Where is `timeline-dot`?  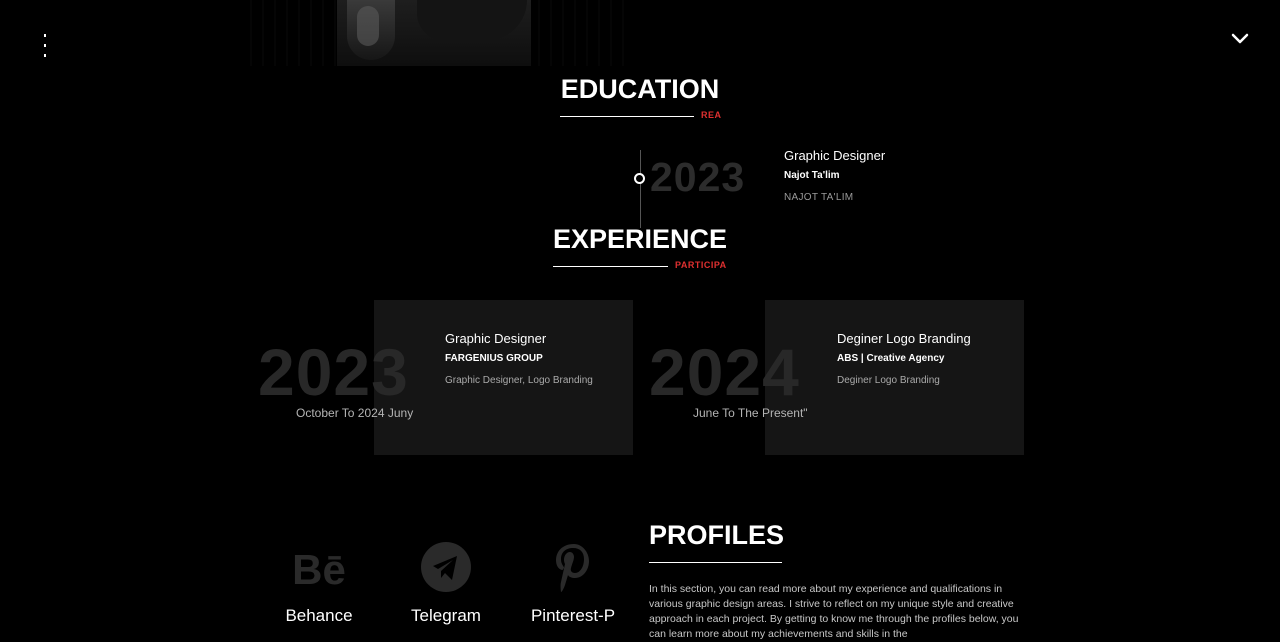
timeline-dot is located at coordinates (639, 178).